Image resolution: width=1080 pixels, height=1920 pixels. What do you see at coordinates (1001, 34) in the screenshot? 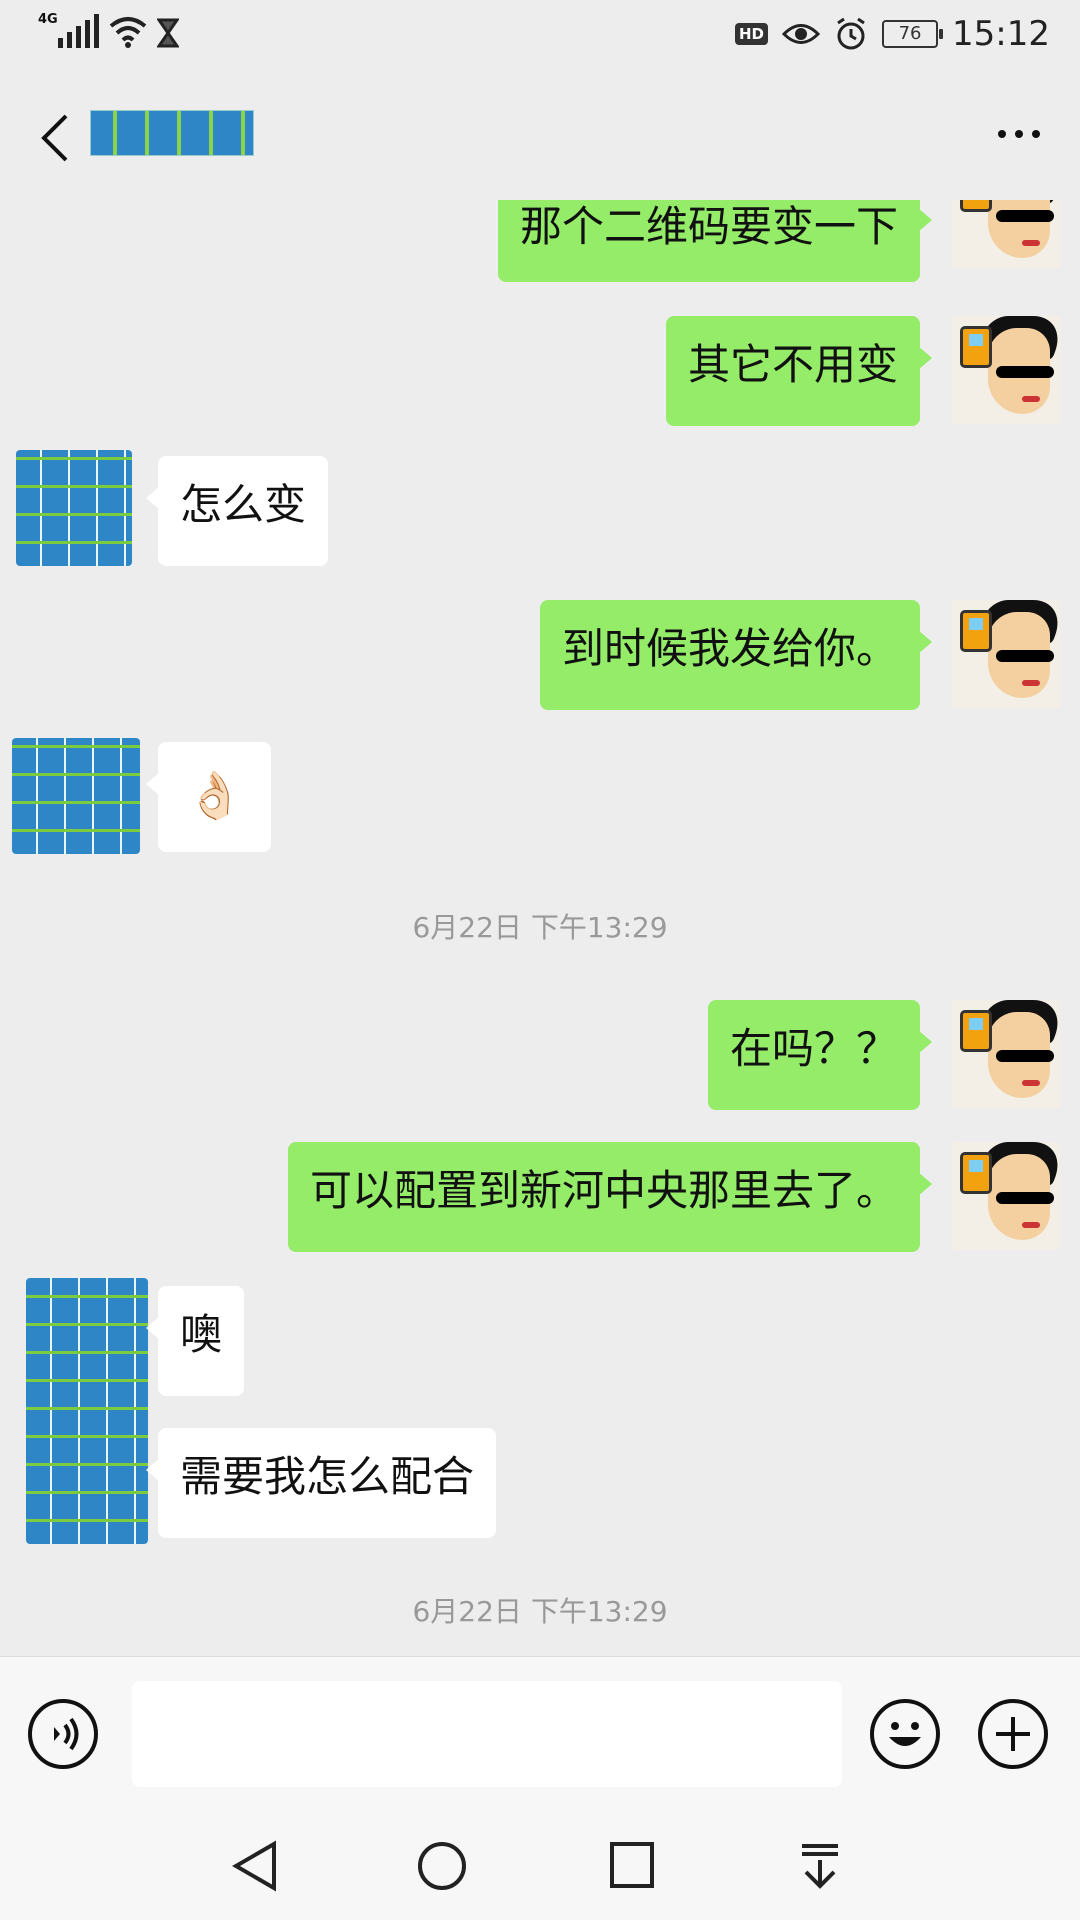
I see `clock: 15:12` at bounding box center [1001, 34].